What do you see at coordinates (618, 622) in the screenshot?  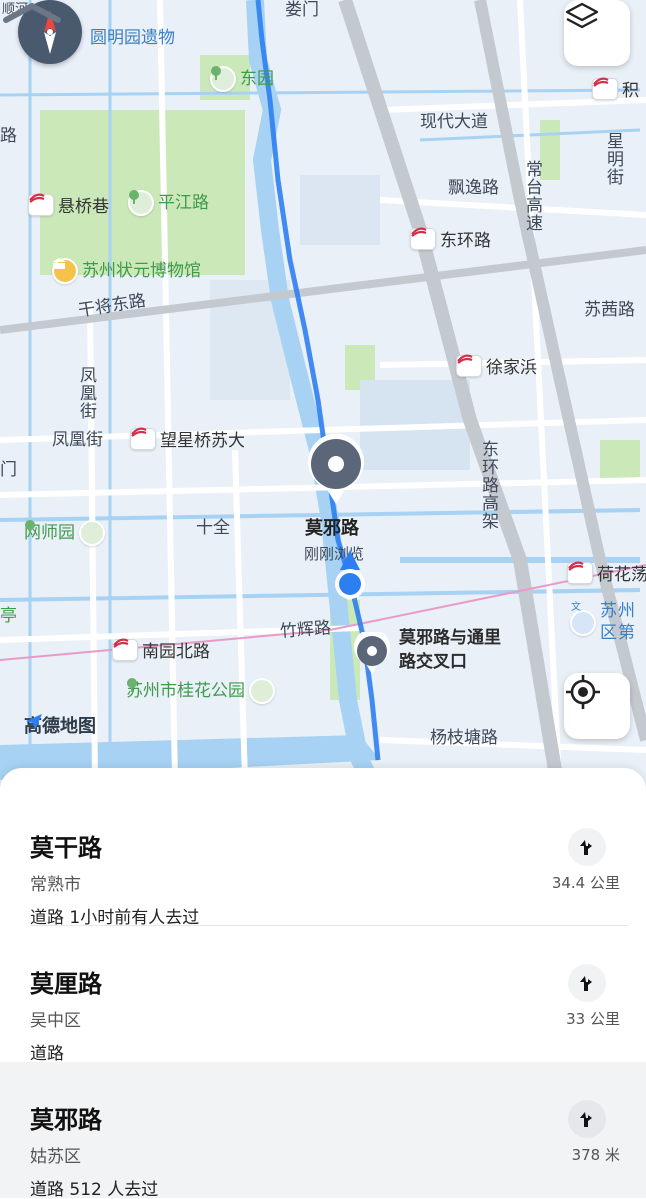 I see `poi-label: 苏州区第` at bounding box center [618, 622].